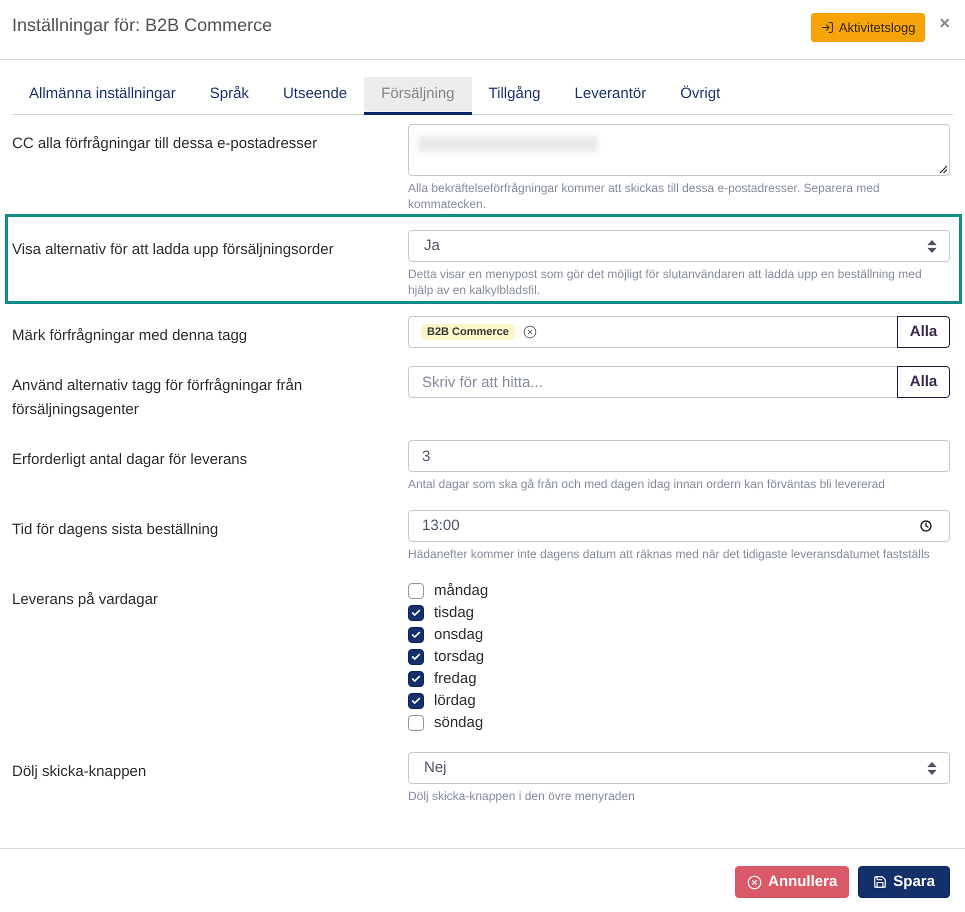 This screenshot has width=965, height=912. Describe the element at coordinates (455, 679) in the screenshot. I see `checkbox-label: fredag` at that location.